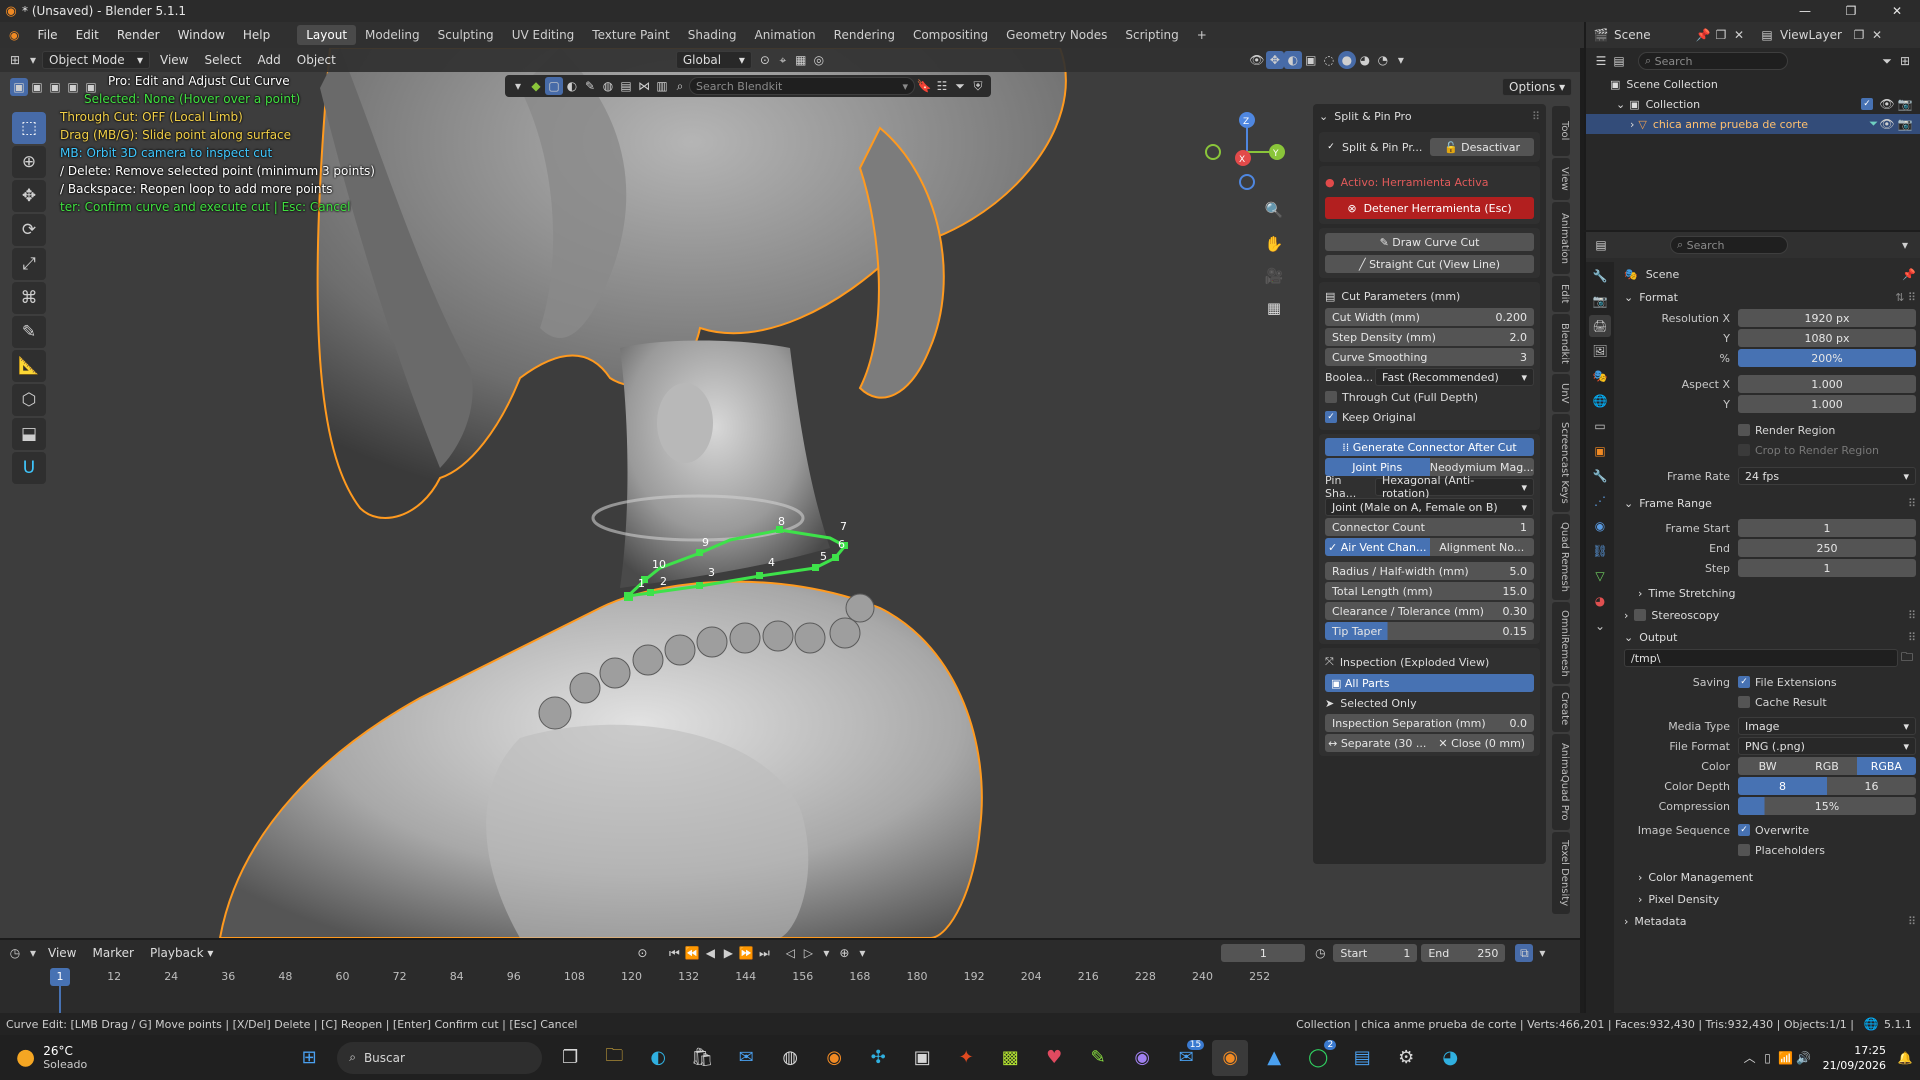  I want to click on workspace-tab-texture-paint: Texture Paint, so click(630, 35).